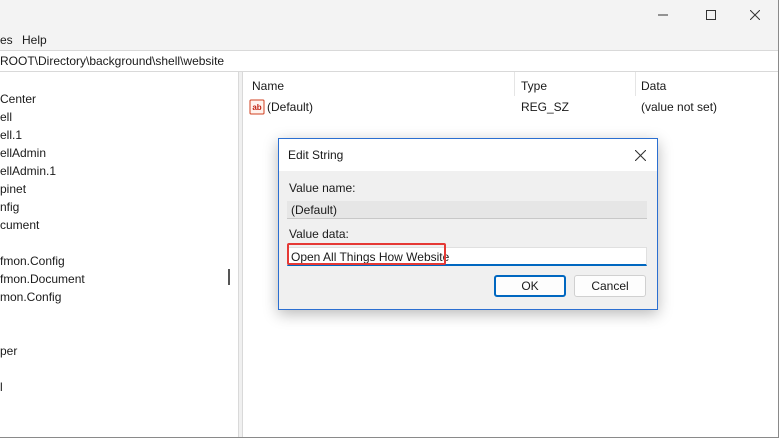  What do you see at coordinates (268, 84) in the screenshot?
I see `column-header-name: Name` at bounding box center [268, 84].